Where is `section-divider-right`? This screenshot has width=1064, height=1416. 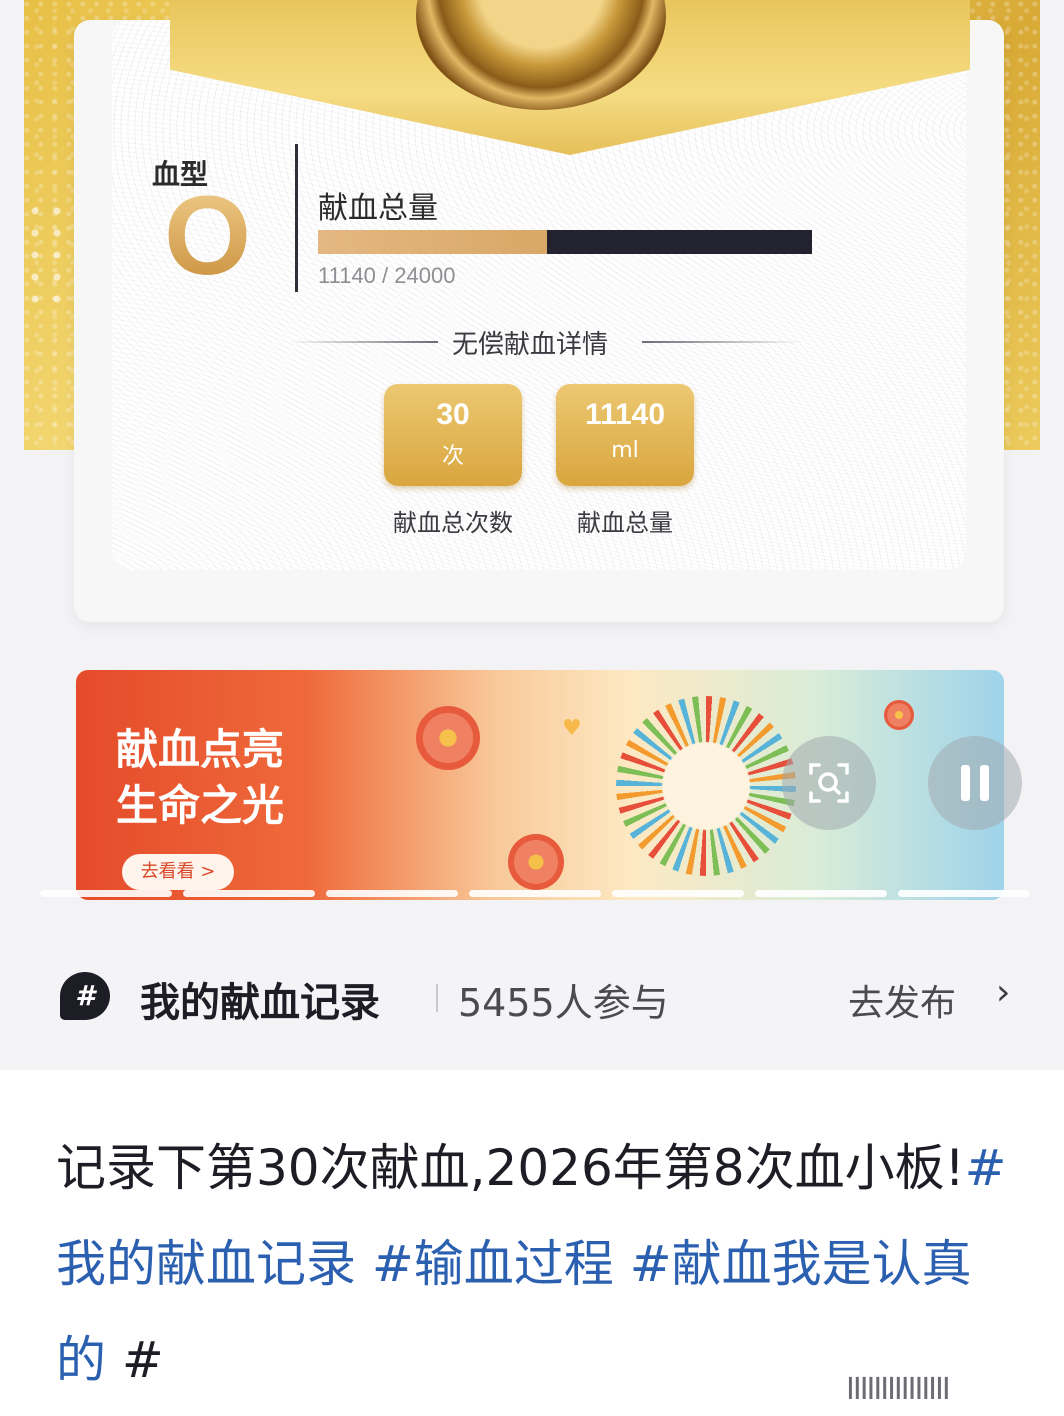 section-divider-right is located at coordinates (722, 342).